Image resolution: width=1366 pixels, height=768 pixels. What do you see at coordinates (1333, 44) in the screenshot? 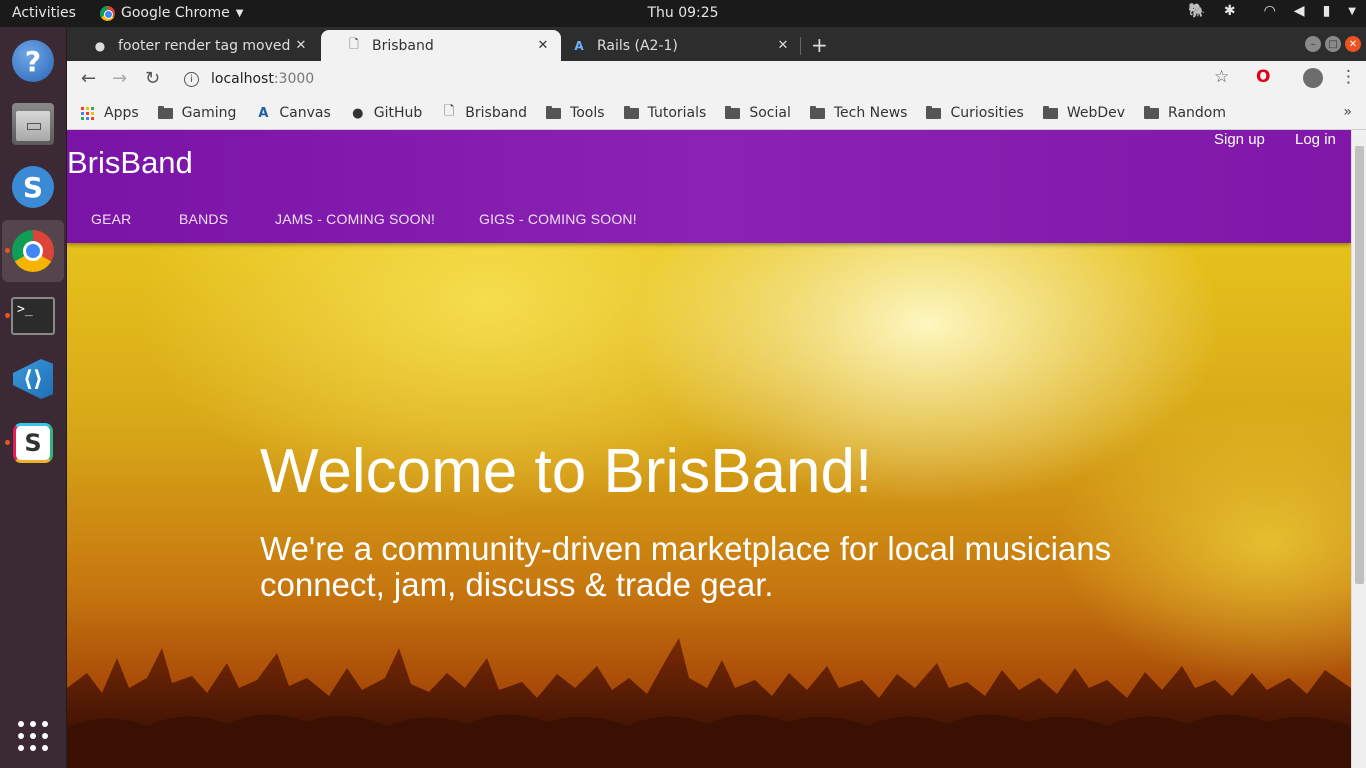
I see `maximize-button: □` at bounding box center [1333, 44].